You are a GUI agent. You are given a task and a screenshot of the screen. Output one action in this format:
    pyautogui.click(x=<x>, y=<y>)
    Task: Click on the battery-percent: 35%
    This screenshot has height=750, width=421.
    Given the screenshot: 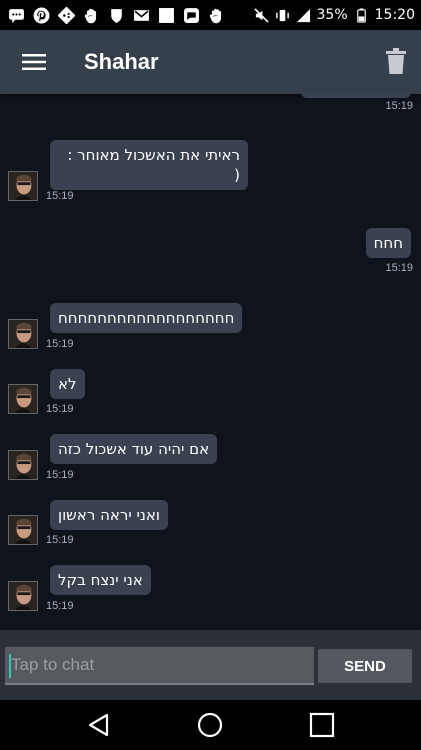 What is the action you would take?
    pyautogui.click(x=332, y=15)
    